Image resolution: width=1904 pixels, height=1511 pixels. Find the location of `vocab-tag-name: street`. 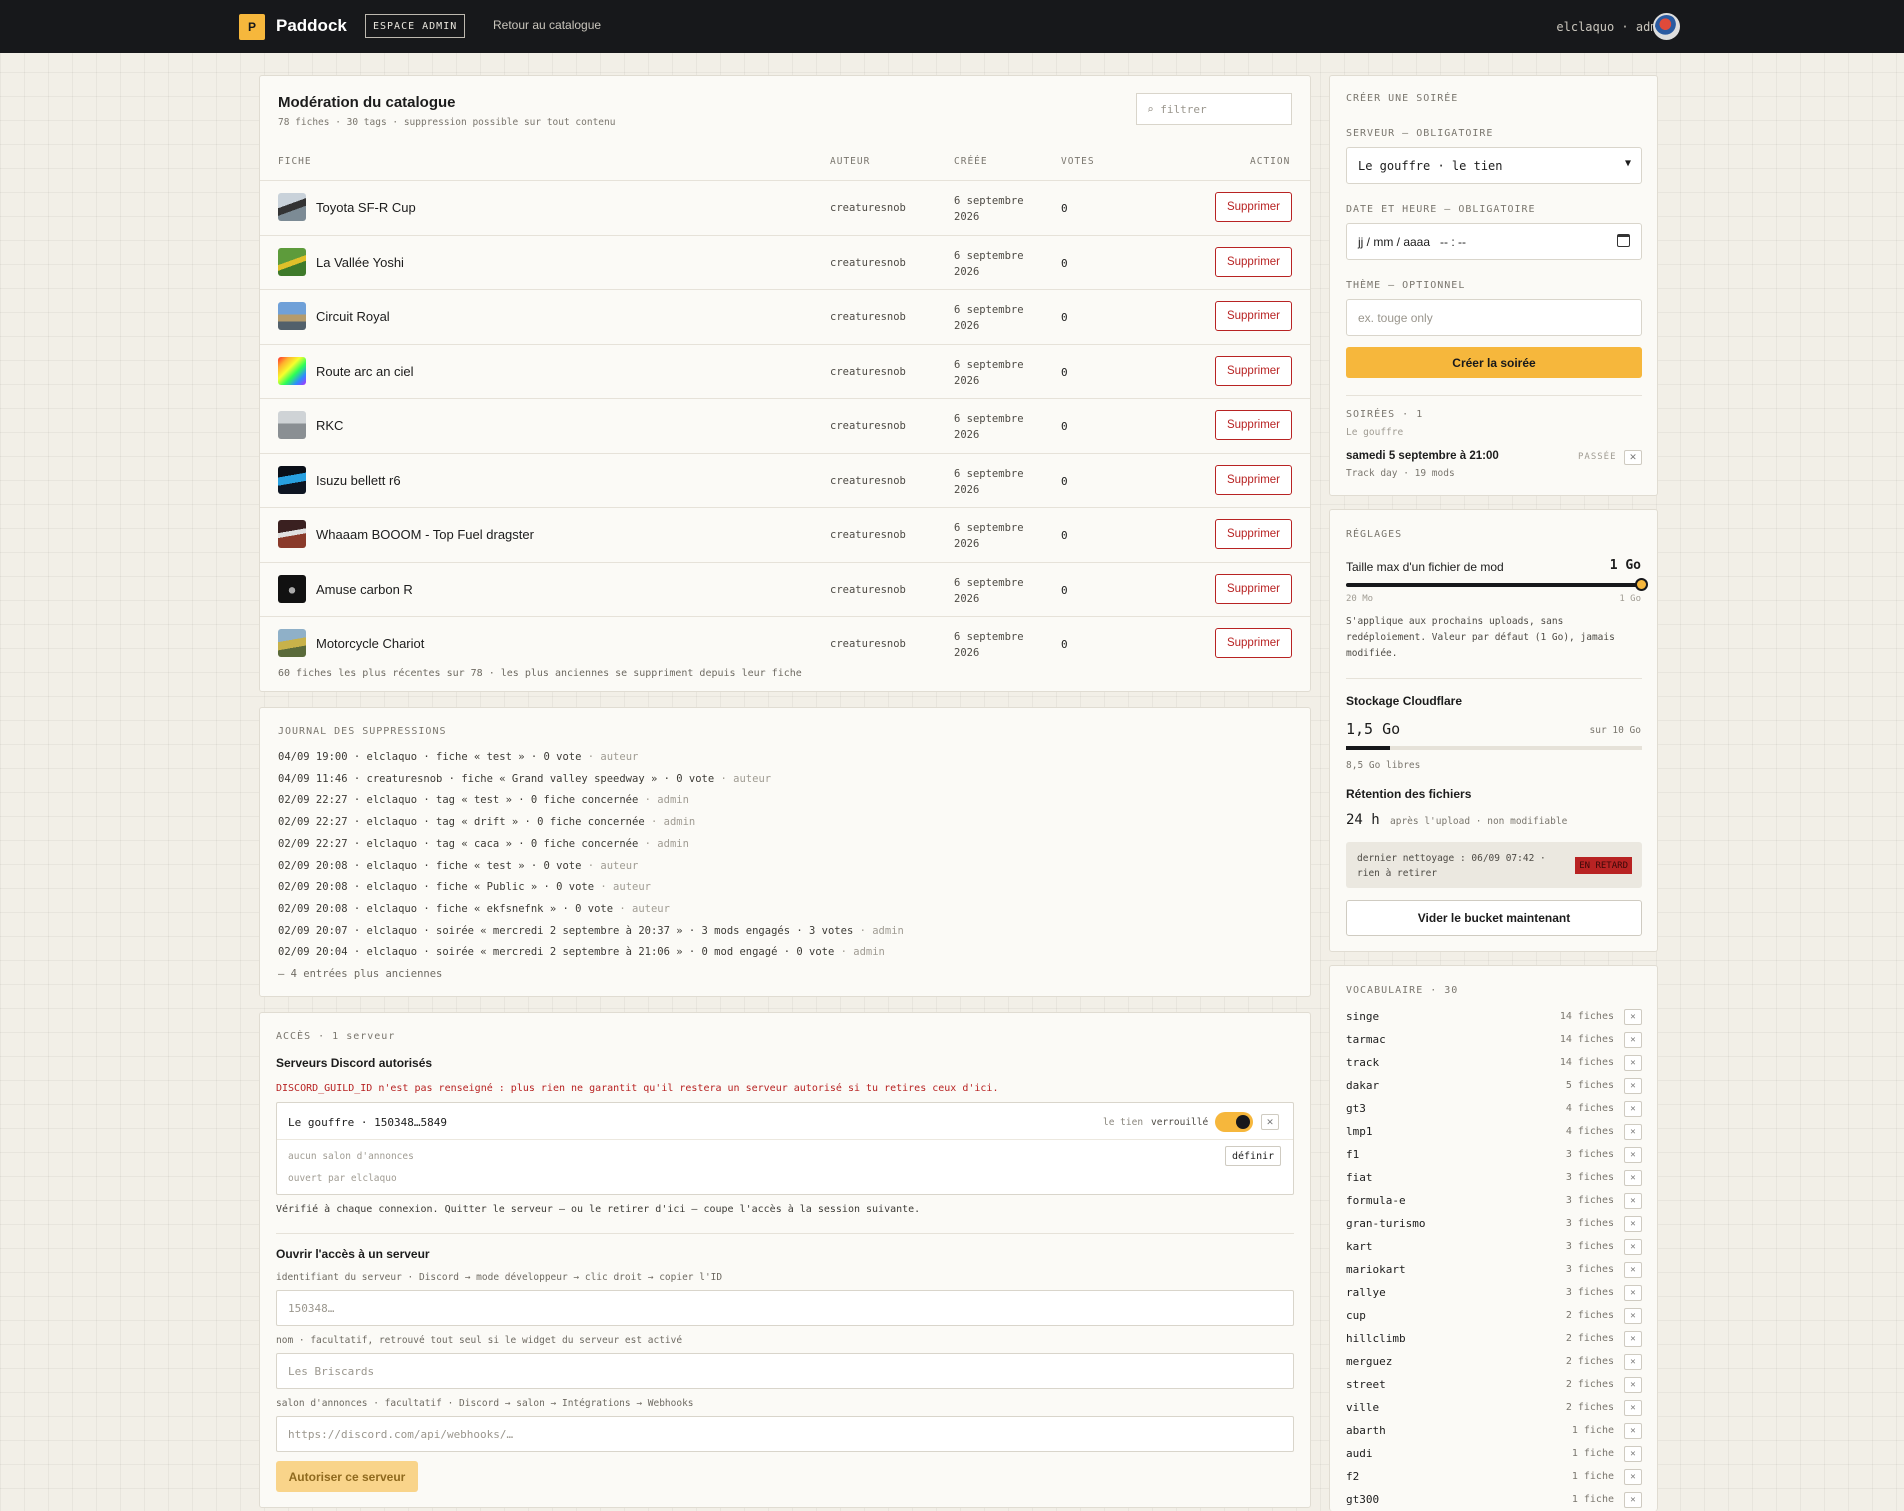

vocab-tag-name: street is located at coordinates (1366, 1384).